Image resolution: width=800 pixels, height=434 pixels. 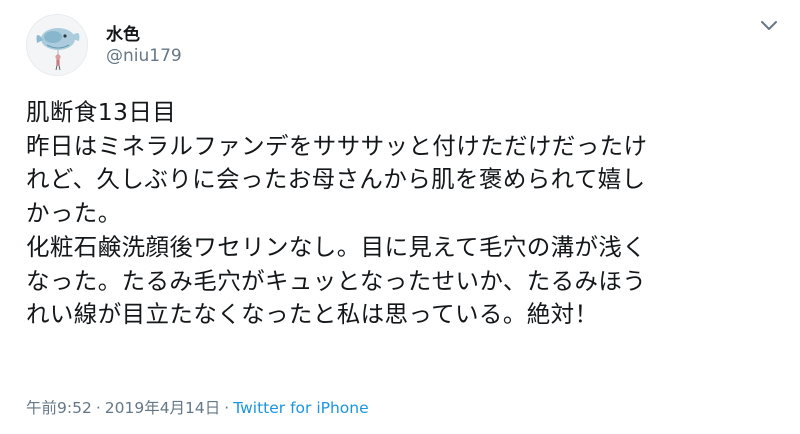 What do you see at coordinates (336, 280) in the screenshot?
I see `tweet-text-line: なった。たるみ毛穴がキュッとなったせいか、たるみほう` at bounding box center [336, 280].